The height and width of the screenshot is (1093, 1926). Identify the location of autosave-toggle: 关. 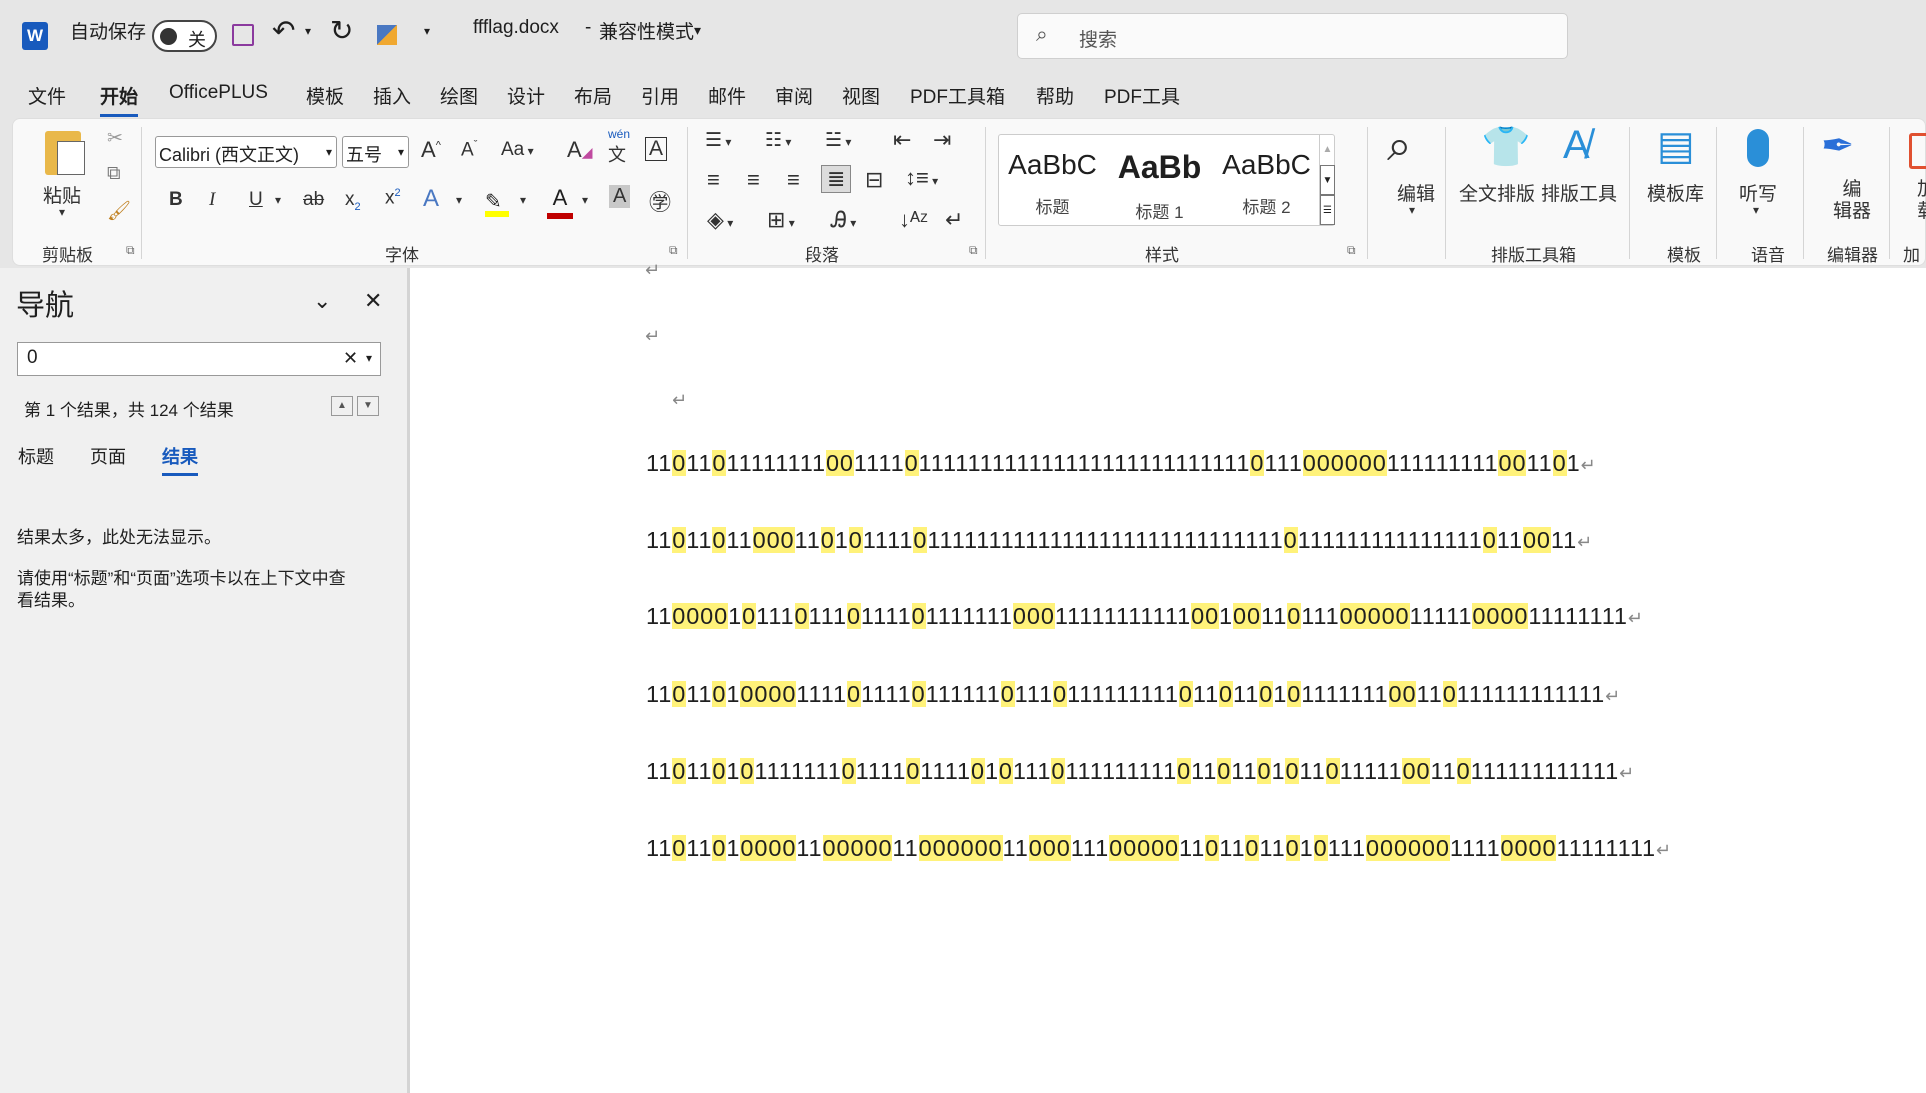
(184, 36).